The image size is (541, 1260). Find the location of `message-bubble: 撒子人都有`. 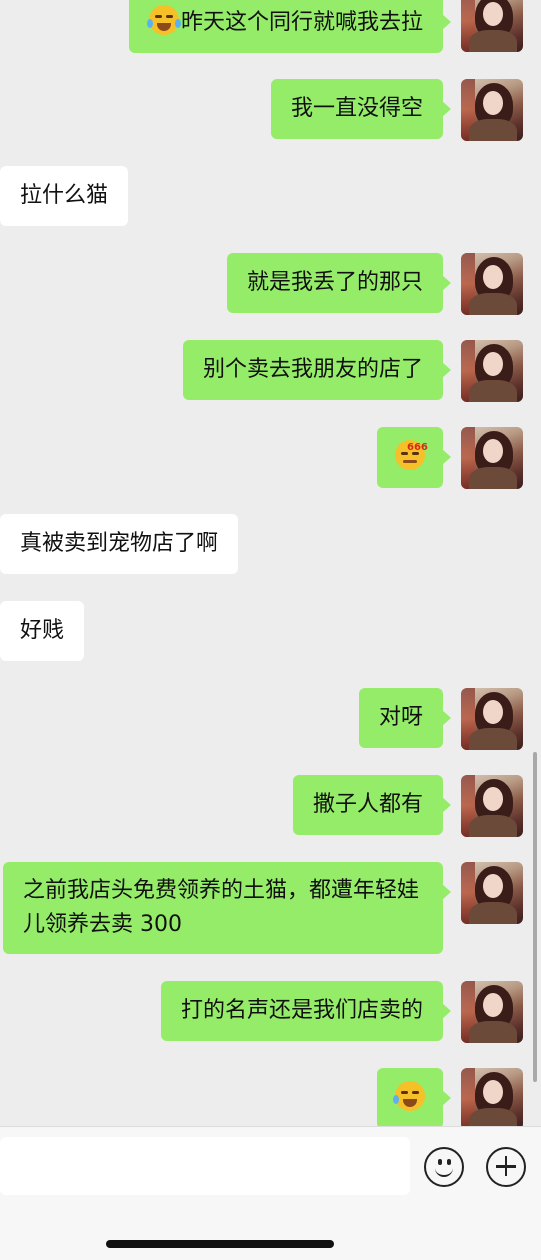

message-bubble: 撒子人都有 is located at coordinates (372, 805).